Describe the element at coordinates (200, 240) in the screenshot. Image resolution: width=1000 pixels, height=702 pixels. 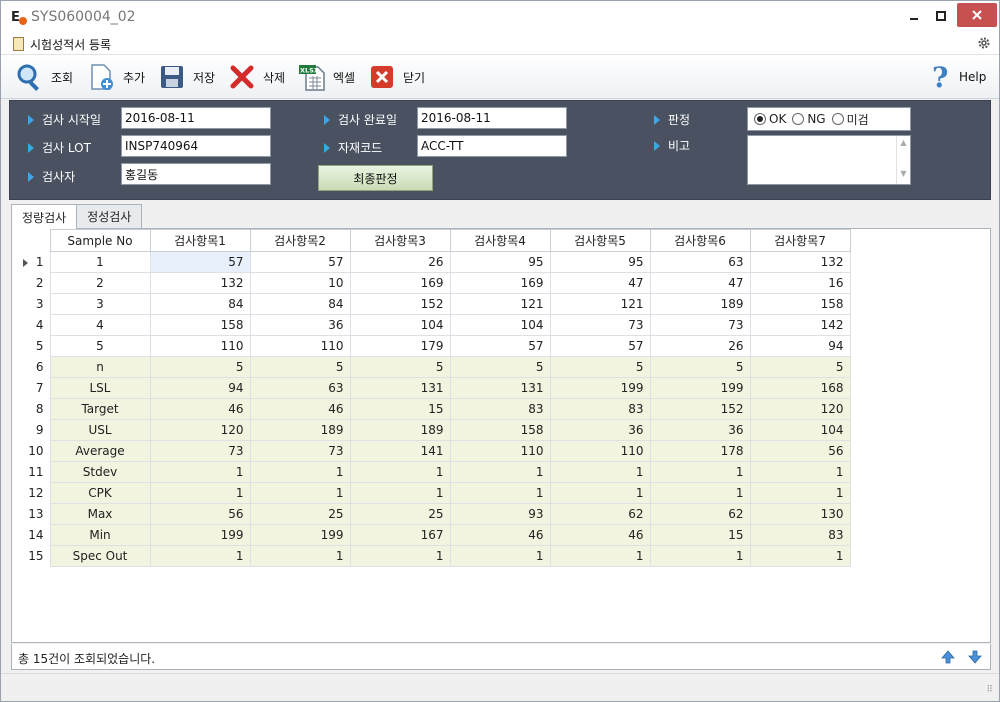
I see `column-header-item1: 검사항목1` at that location.